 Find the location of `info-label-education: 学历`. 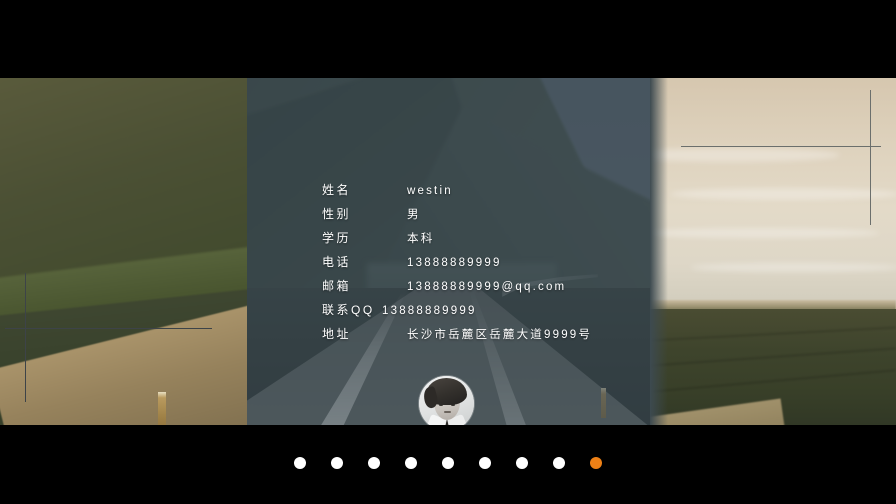

info-label-education: 学历 is located at coordinates (337, 238).